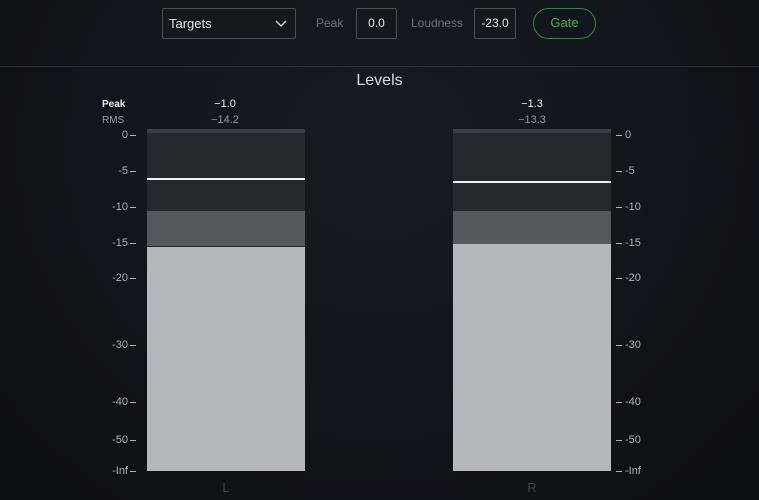  Describe the element at coordinates (376, 23) in the screenshot. I see `peak-target-field: 0.0` at that location.